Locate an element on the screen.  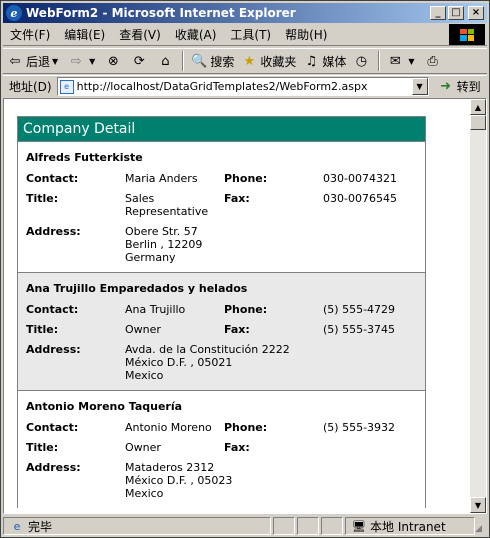
menu-tools: 工具(T) is located at coordinates (250, 34).